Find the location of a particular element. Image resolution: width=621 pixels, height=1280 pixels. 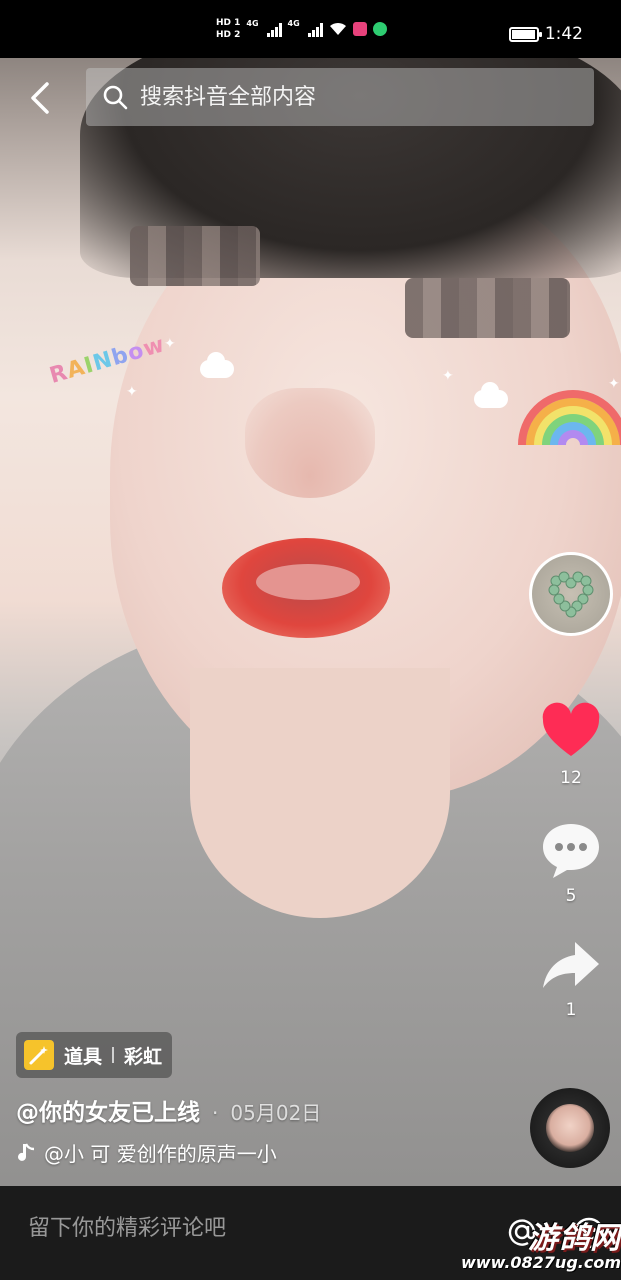

comment-count: 5 is located at coordinates (571, 896).